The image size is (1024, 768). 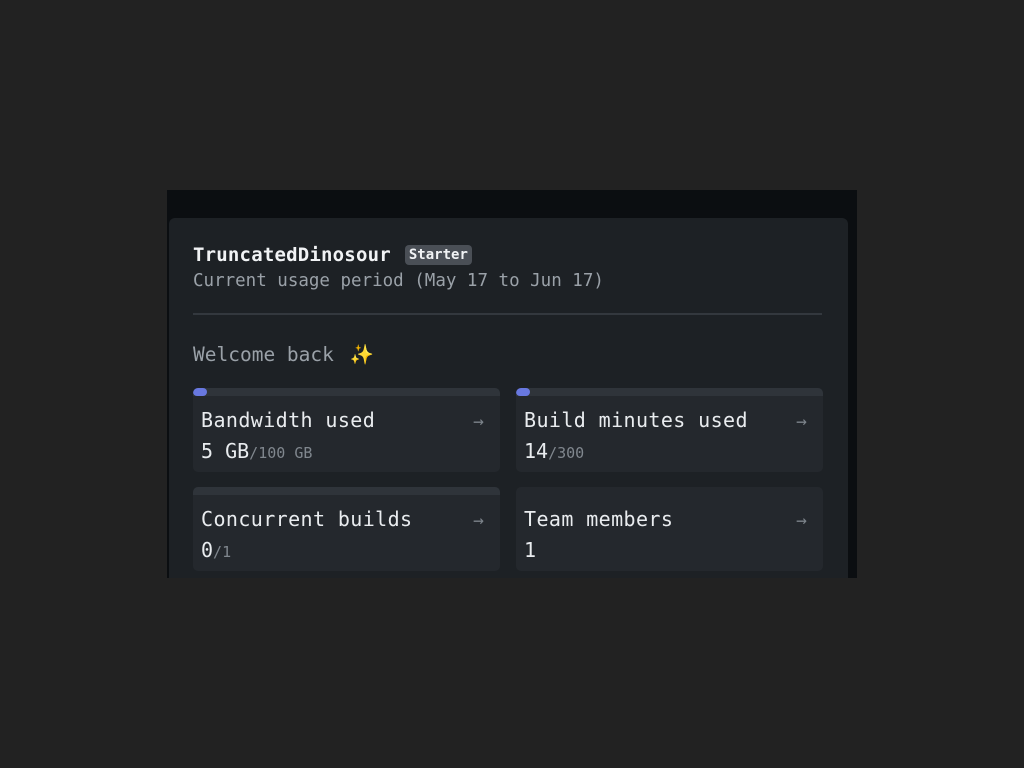 What do you see at coordinates (346, 491) in the screenshot?
I see `concurrent-builds-progress-track` at bounding box center [346, 491].